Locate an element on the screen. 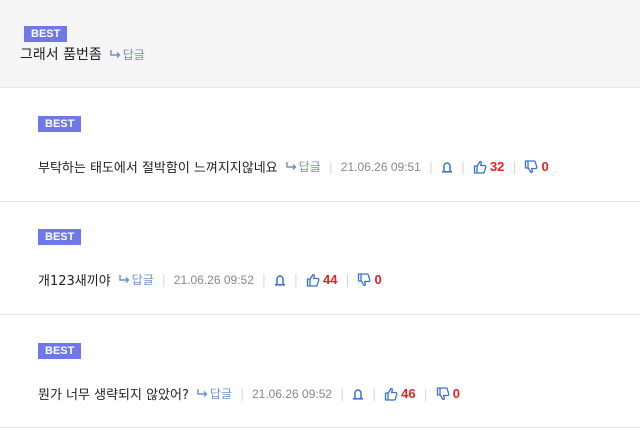  like-button: 32 is located at coordinates (488, 166).